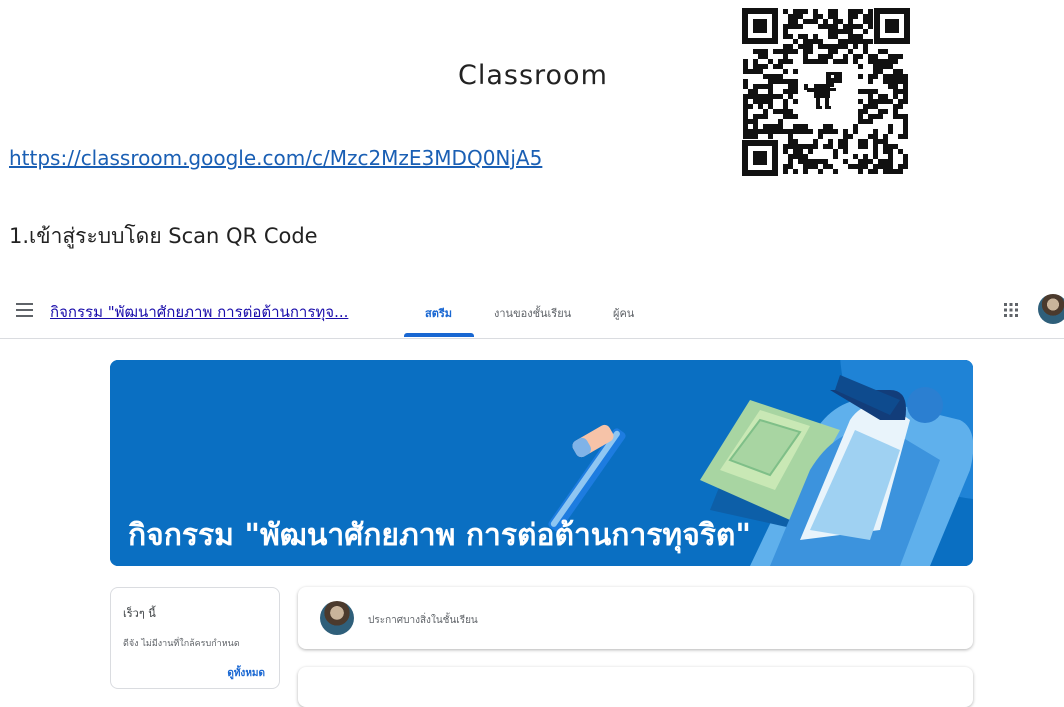 This screenshot has height=707, width=1064. What do you see at coordinates (533, 75) in the screenshot?
I see `doc-title: Classroom` at bounding box center [533, 75].